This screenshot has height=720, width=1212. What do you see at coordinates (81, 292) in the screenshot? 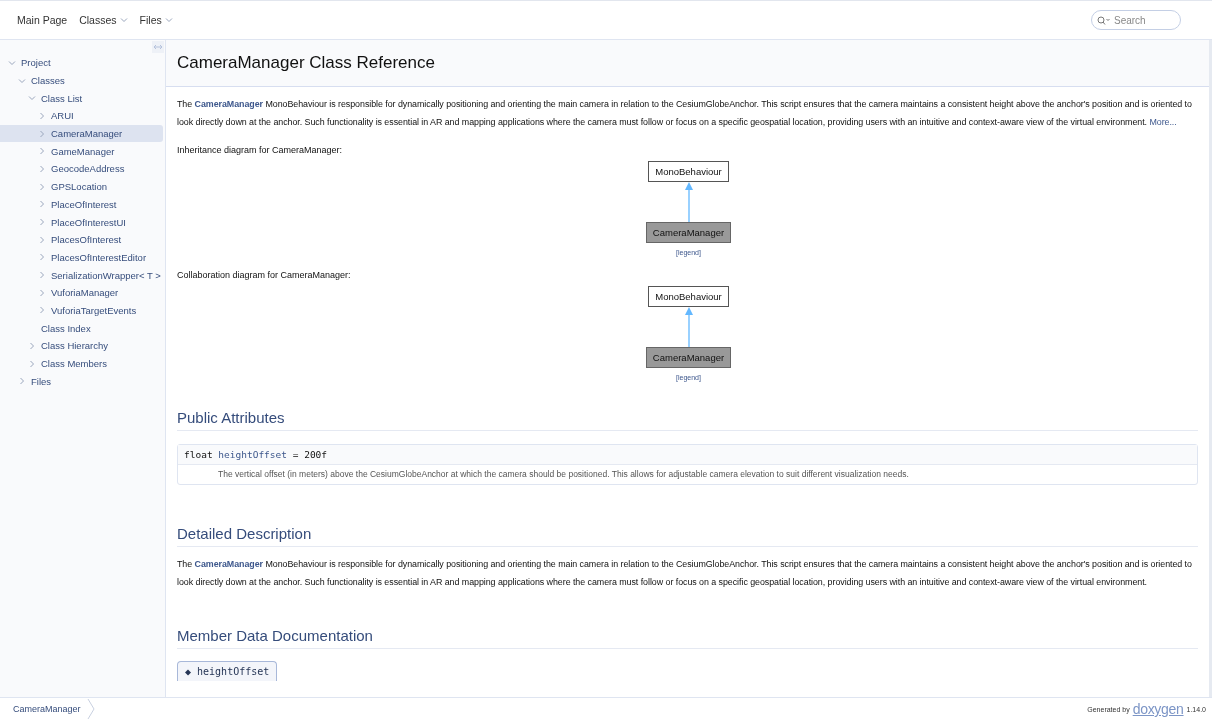
I see `tree-item: VuforiaManager` at bounding box center [81, 292].